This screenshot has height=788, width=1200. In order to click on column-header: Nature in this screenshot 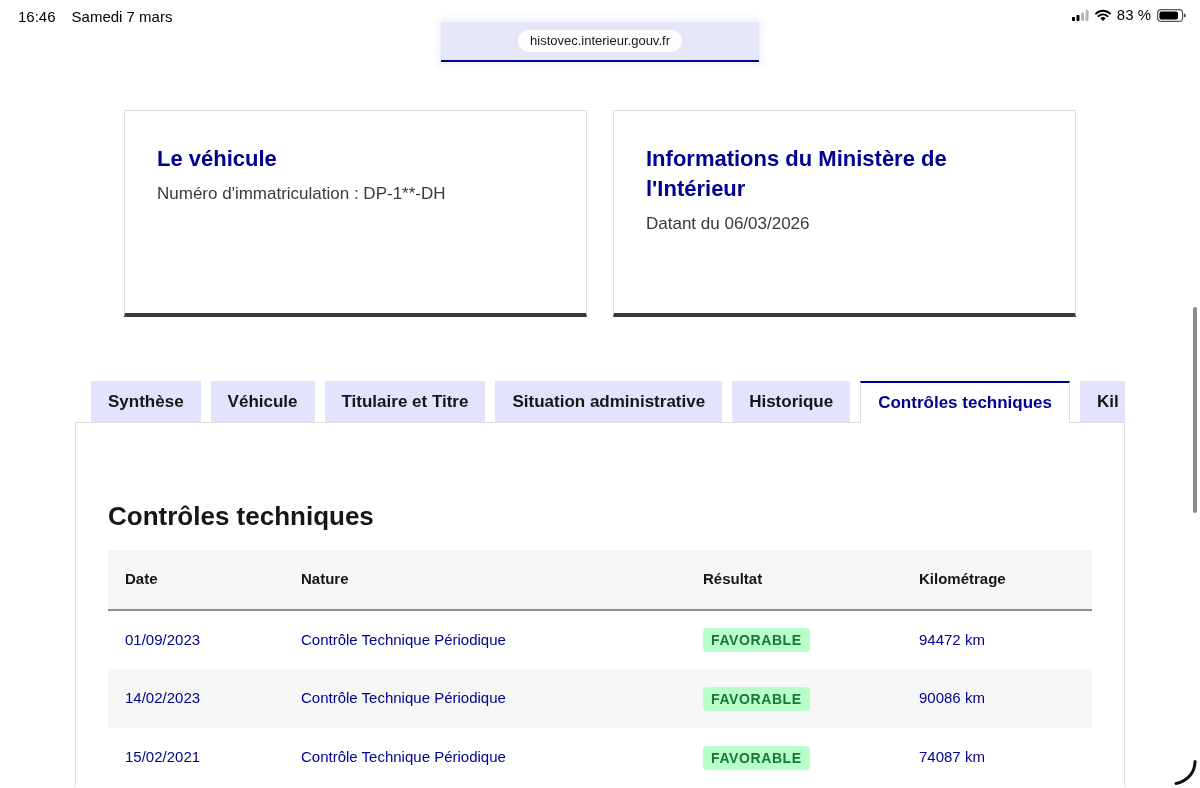, I will do `click(325, 579)`.